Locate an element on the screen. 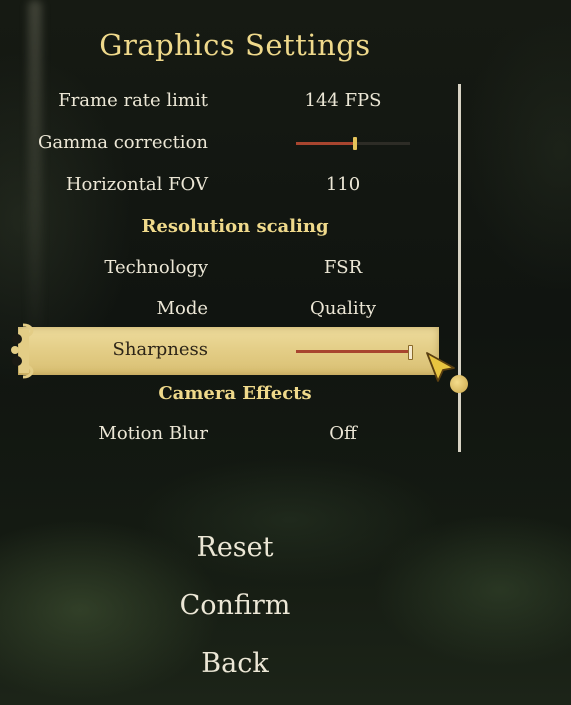 This screenshot has height=705, width=571. setting-value: Off is located at coordinates (343, 433).